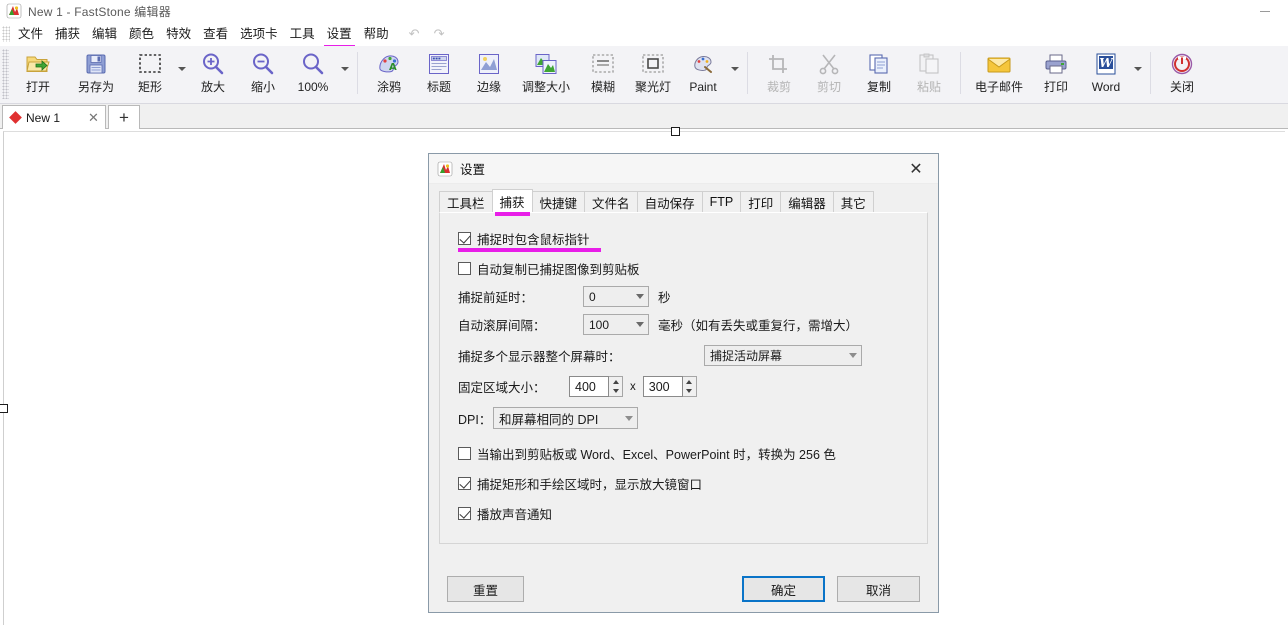  Describe the element at coordinates (683, 169) in the screenshot. I see `dialog-titlebar: 设置 ✕` at that location.